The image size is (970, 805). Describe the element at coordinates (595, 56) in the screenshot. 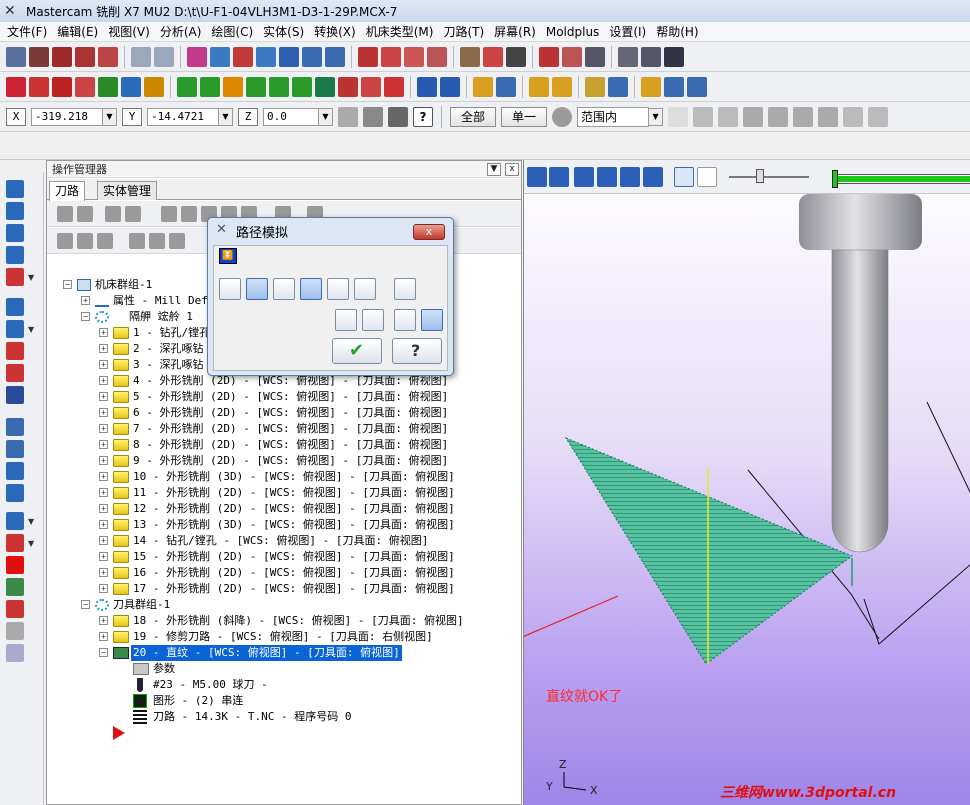

I see `display-icon` at that location.